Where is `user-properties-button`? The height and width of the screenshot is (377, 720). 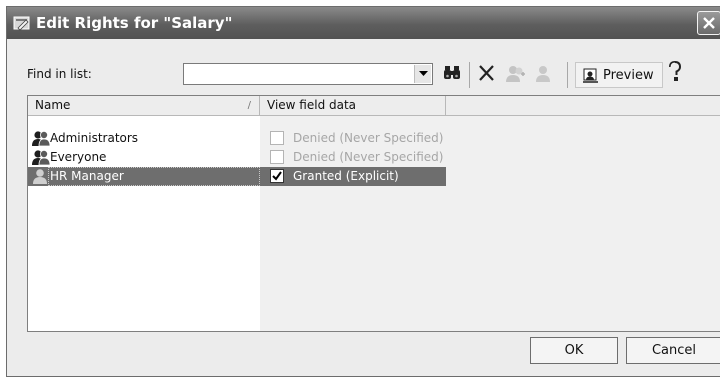 user-properties-button is located at coordinates (543, 75).